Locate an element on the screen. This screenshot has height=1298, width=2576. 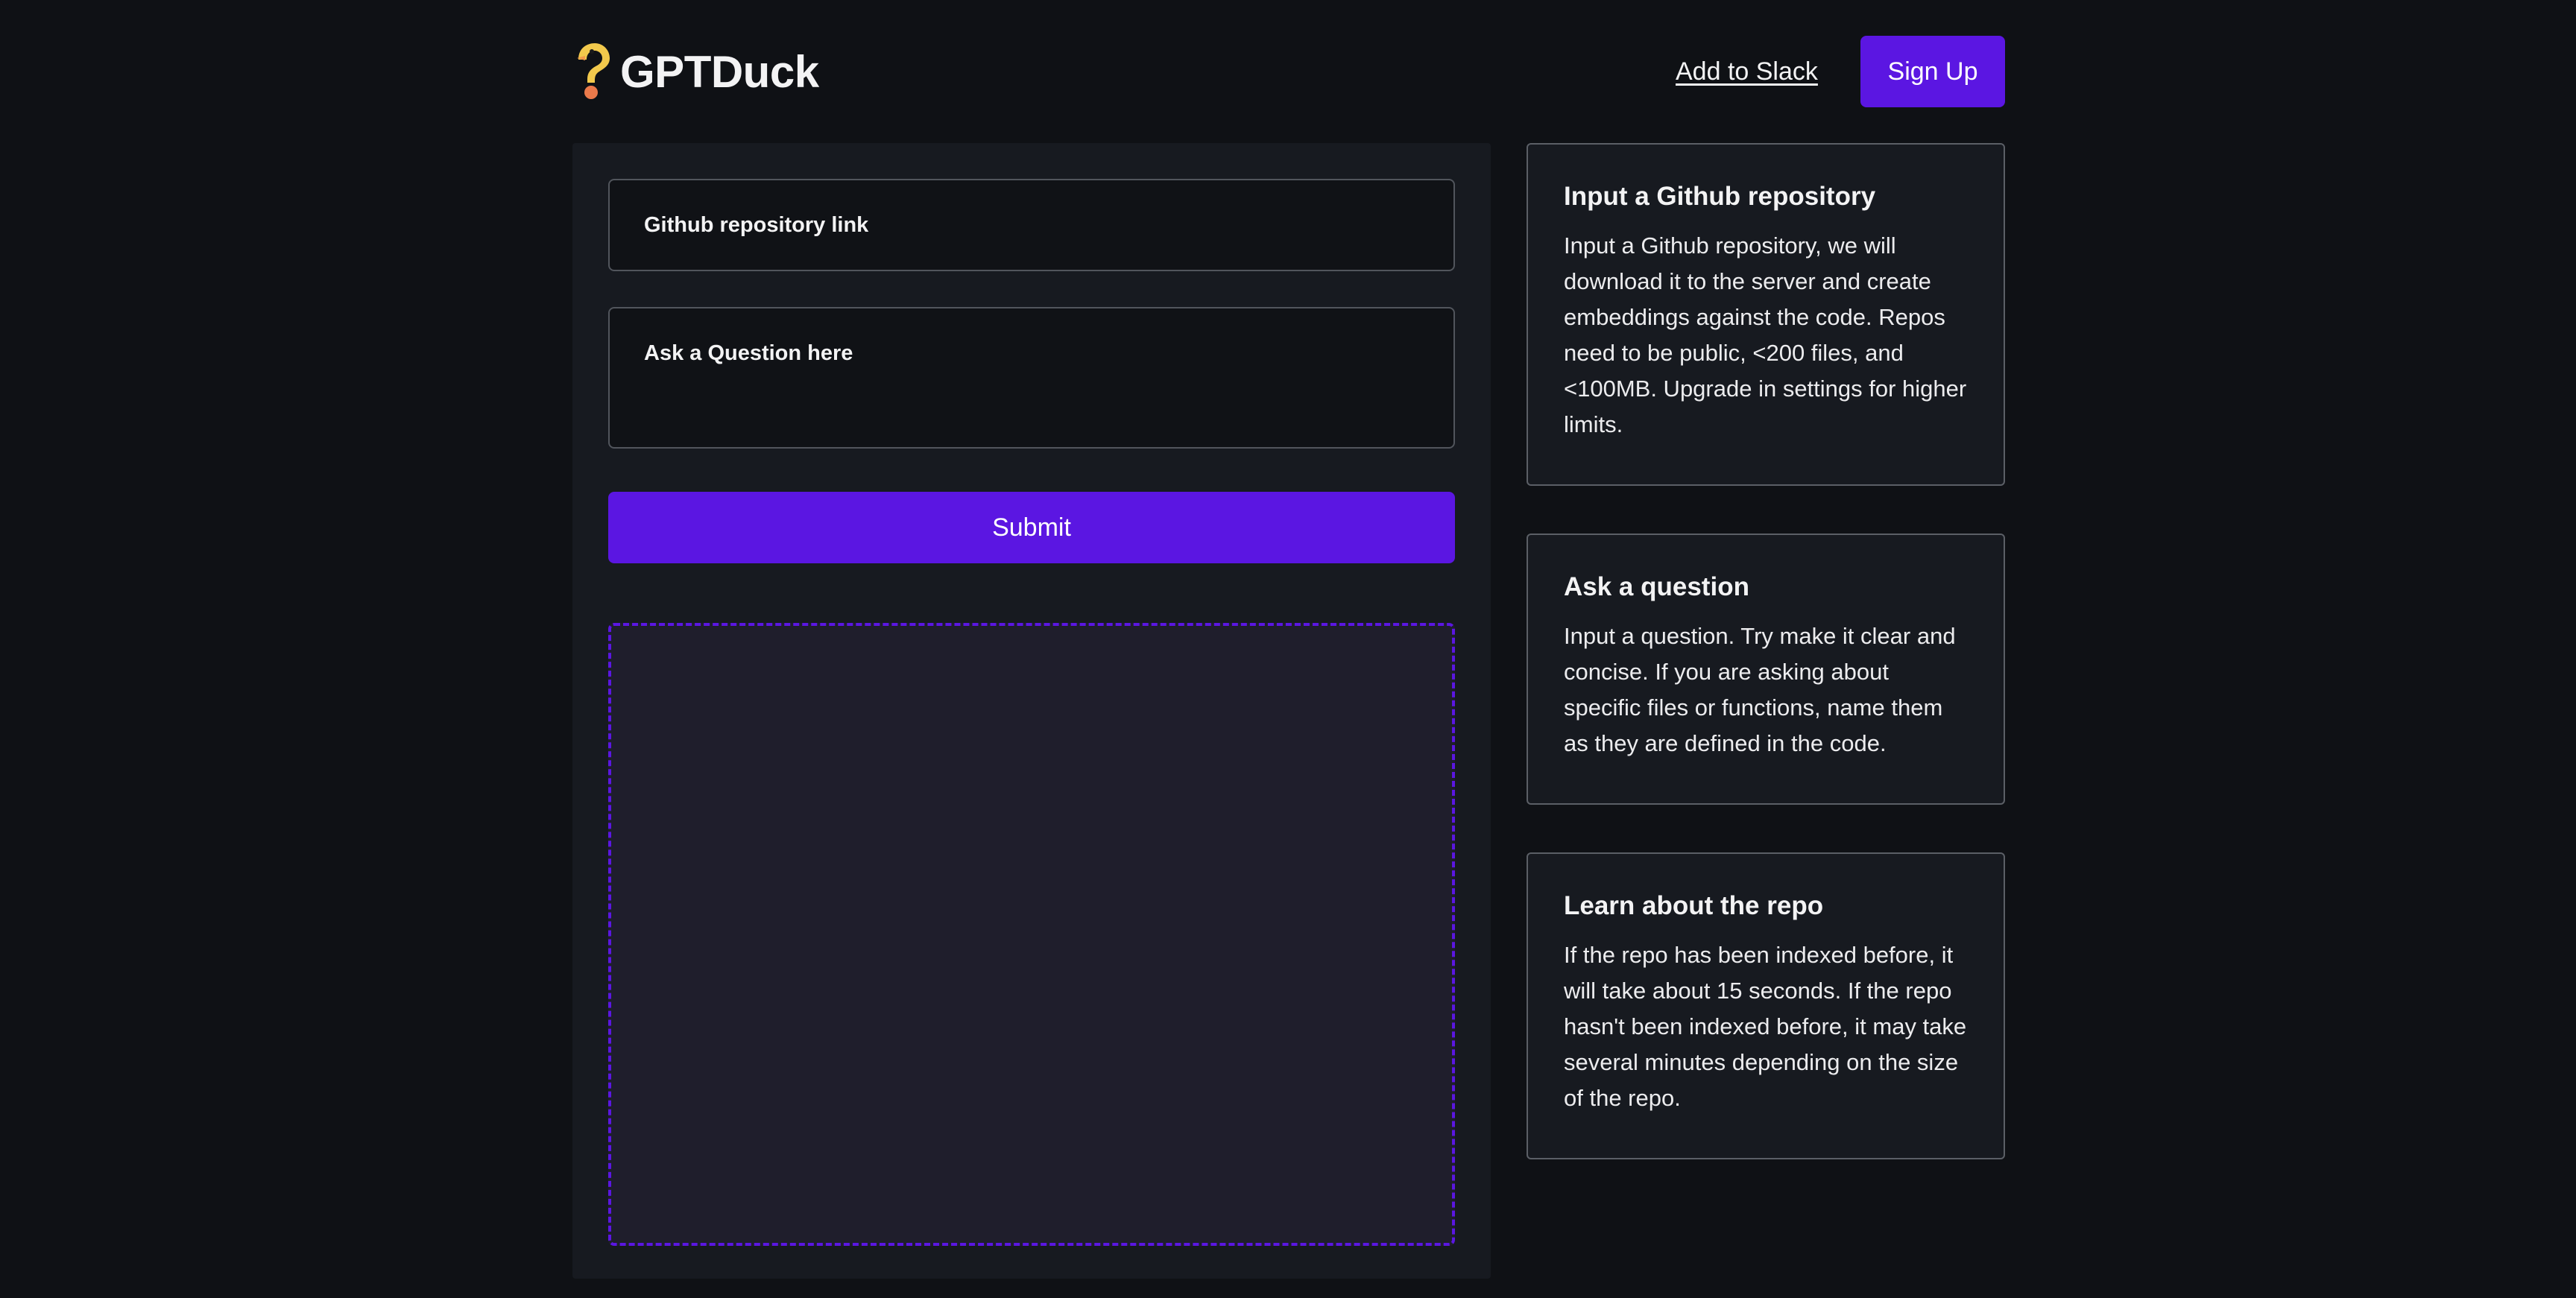
sign-up-button: Sign Up is located at coordinates (1932, 71).